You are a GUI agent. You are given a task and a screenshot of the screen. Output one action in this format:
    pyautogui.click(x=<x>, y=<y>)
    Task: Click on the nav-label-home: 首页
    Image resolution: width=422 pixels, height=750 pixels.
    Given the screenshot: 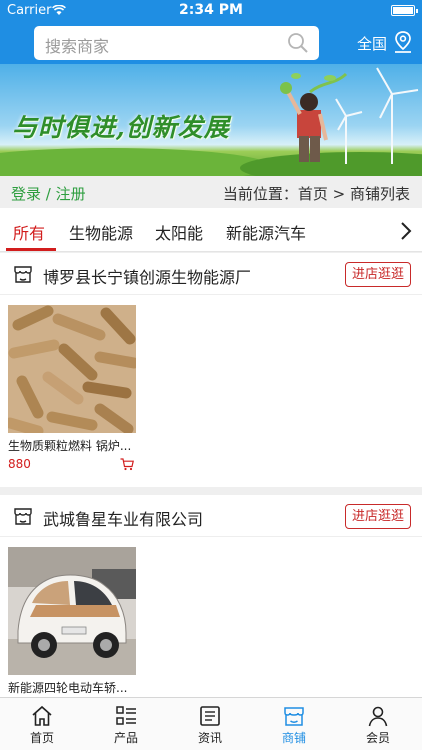 What is the action you would take?
    pyautogui.click(x=42, y=737)
    